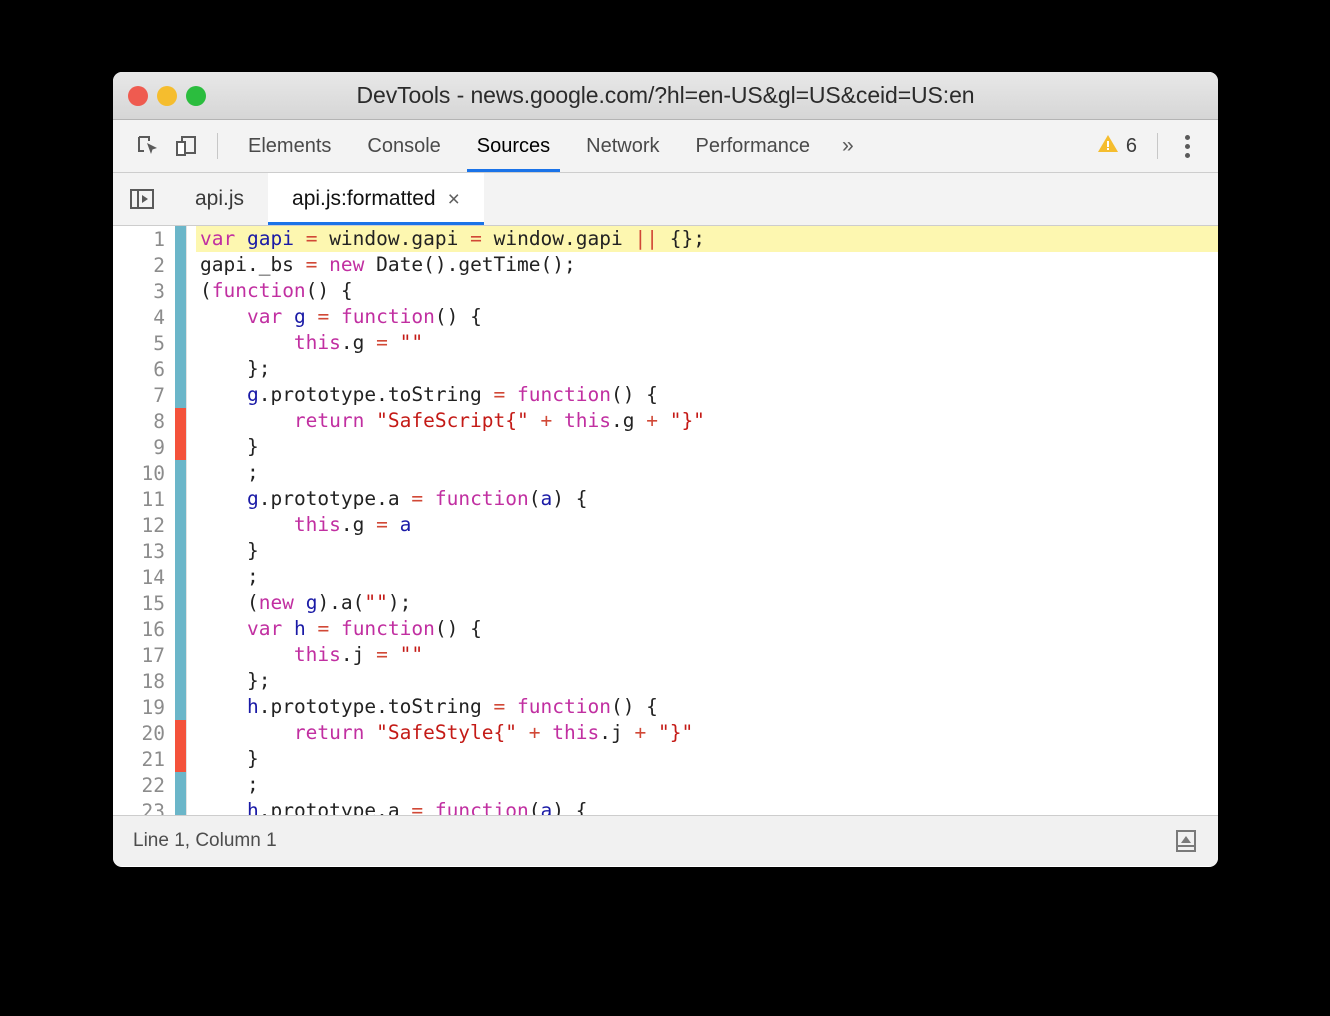 The width and height of the screenshot is (1330, 1016). What do you see at coordinates (665, 265) in the screenshot?
I see `code-line: 2 gapi._bs = new Date().getTime();` at bounding box center [665, 265].